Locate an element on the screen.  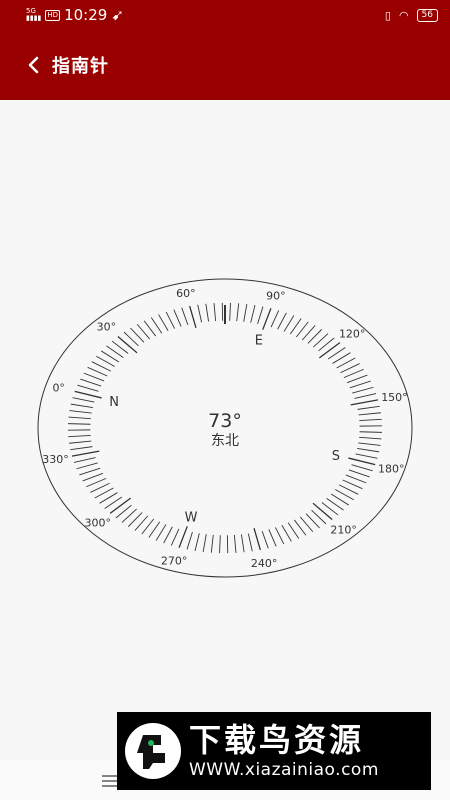
status-left: 5G ▮▮▮▮ HD 10:29 ➹ is located at coordinates (75, 15).